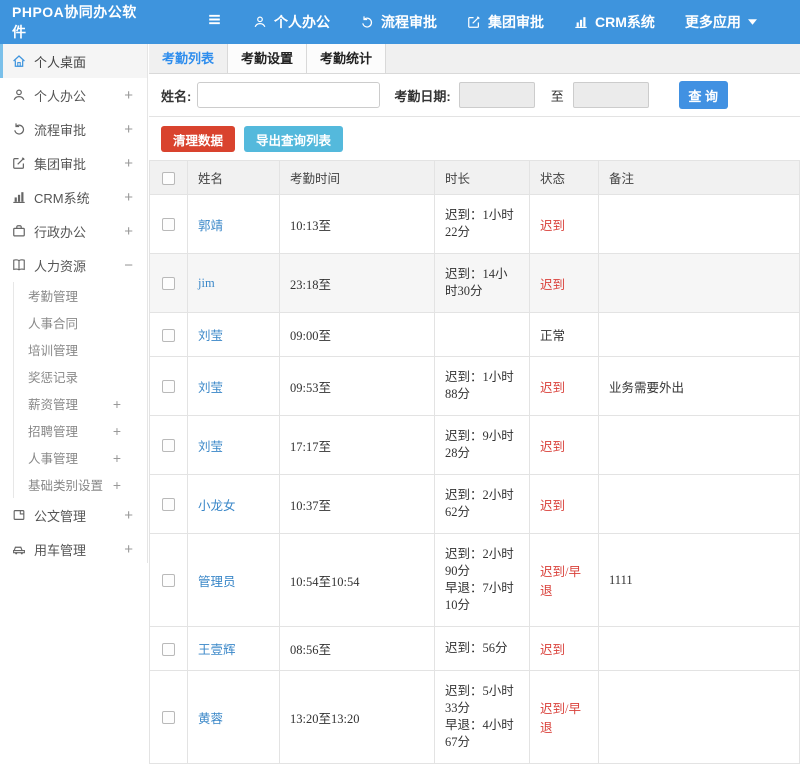 The width and height of the screenshot is (800, 764). I want to click on sidebar-item-label: 人力资源, so click(79, 265).